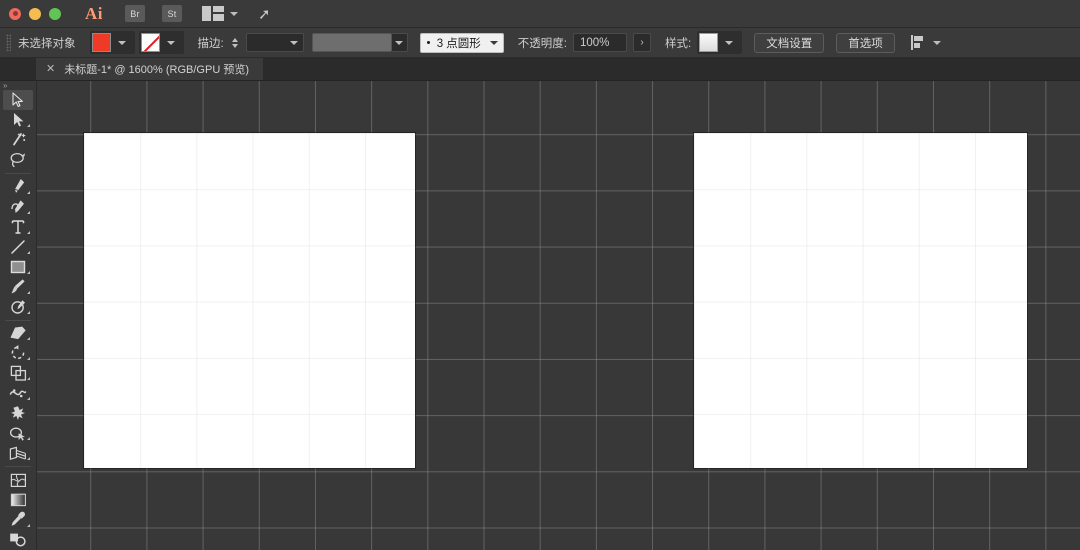  What do you see at coordinates (15, 13) in the screenshot?
I see `close-button` at bounding box center [15, 13].